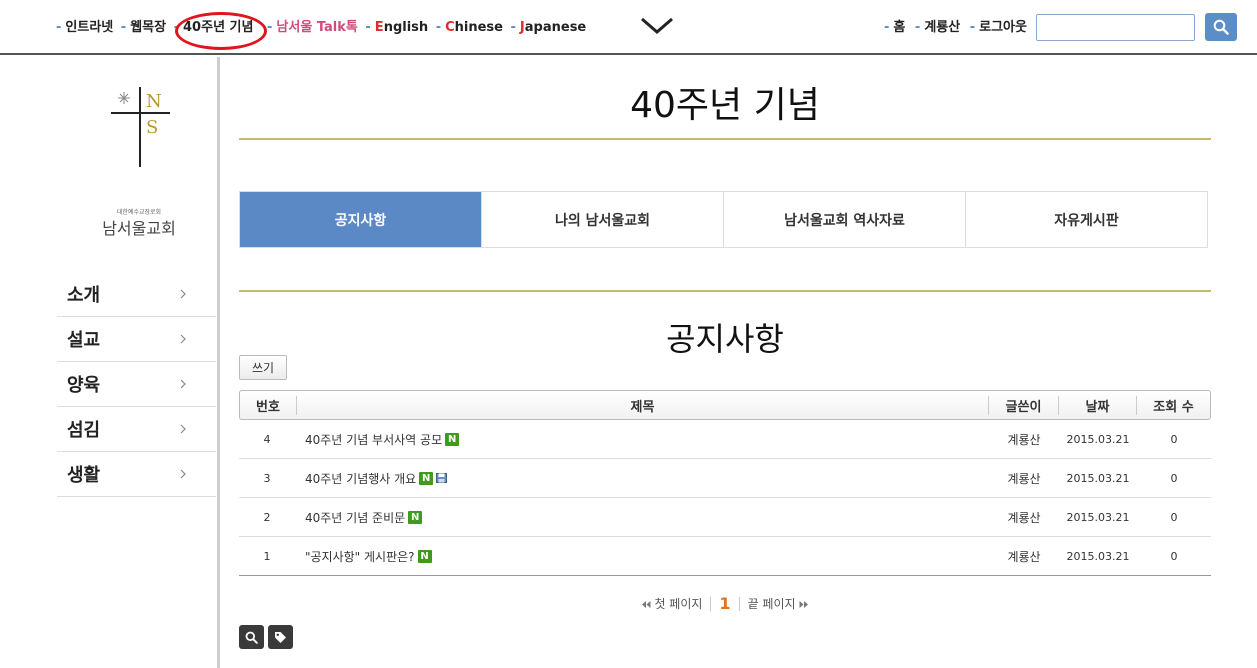  What do you see at coordinates (136, 339) in the screenshot?
I see `sidebar-item-sermon: 설교` at bounding box center [136, 339].